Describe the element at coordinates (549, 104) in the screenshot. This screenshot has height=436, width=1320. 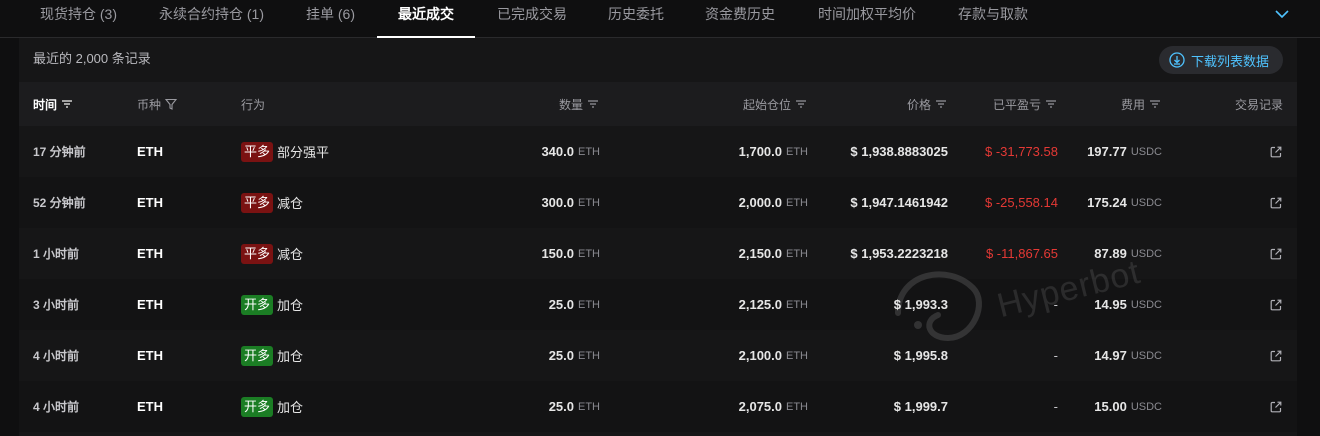
I see `column-quantity: 数量` at that location.